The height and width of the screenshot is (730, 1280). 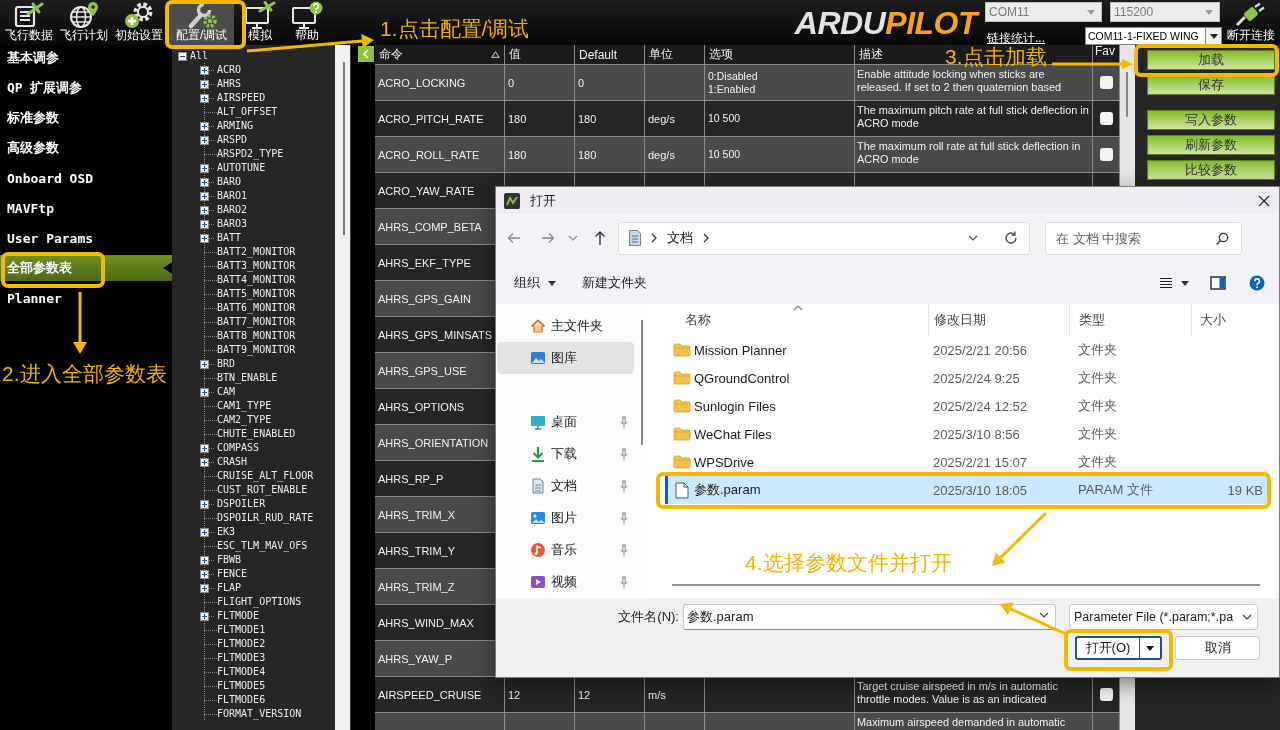 What do you see at coordinates (241, 672) in the screenshot?
I see `tree-item: FLTMODE4` at bounding box center [241, 672].